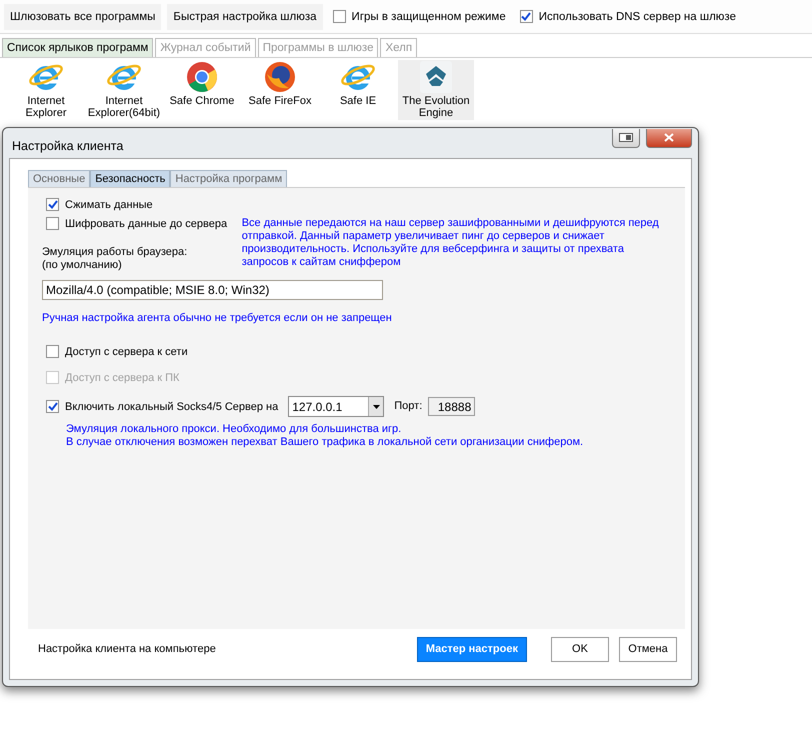 Image resolution: width=812 pixels, height=747 pixels. I want to click on port-label: Порт:, so click(408, 406).